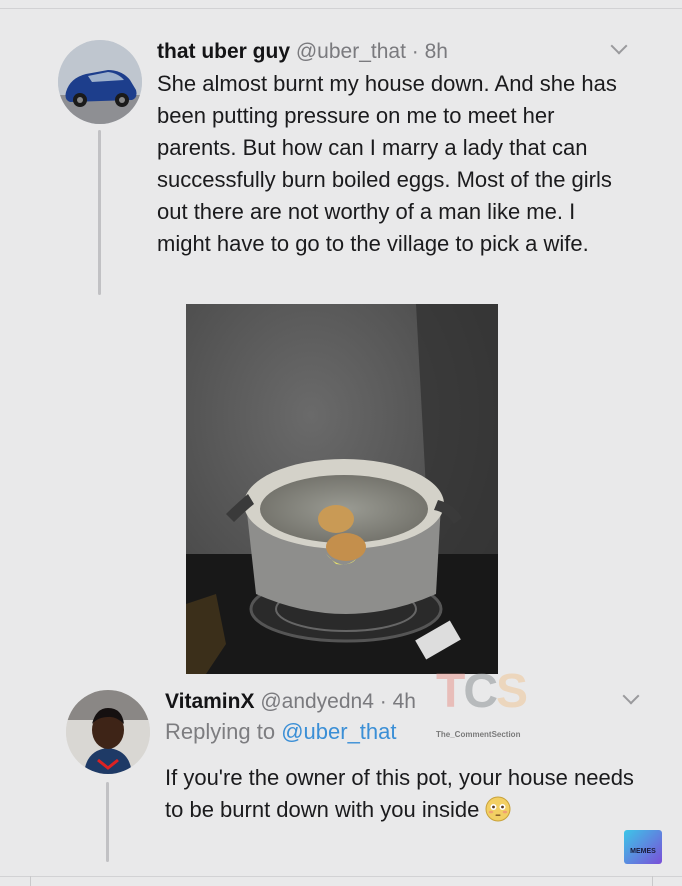 Image resolution: width=682 pixels, height=886 pixels. What do you see at coordinates (220, 731) in the screenshot?
I see `replying-prefix: Replying to` at bounding box center [220, 731].